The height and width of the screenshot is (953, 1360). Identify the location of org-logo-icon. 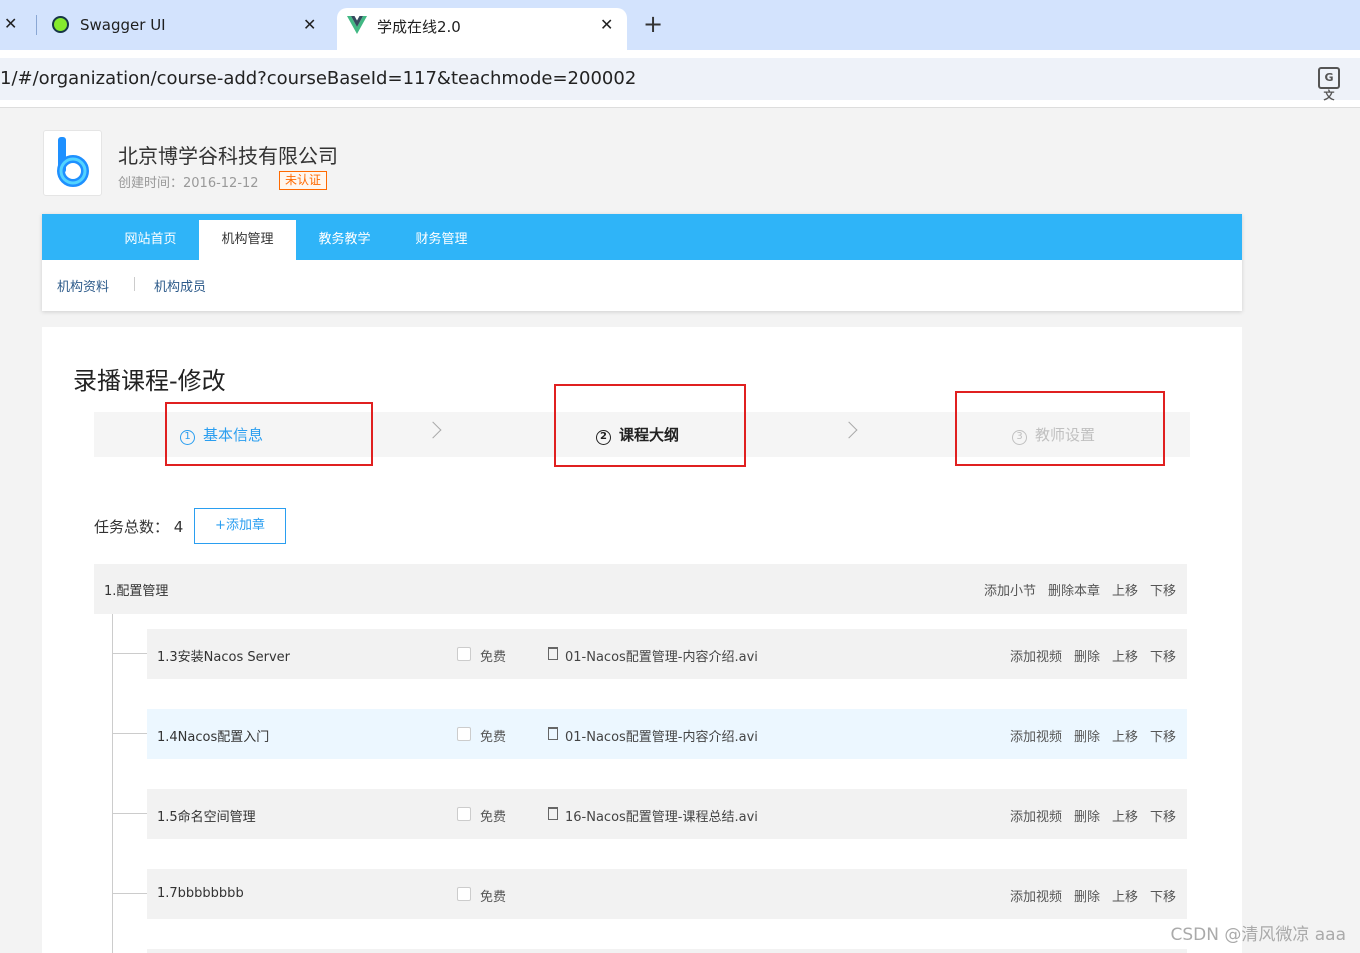
(73, 162).